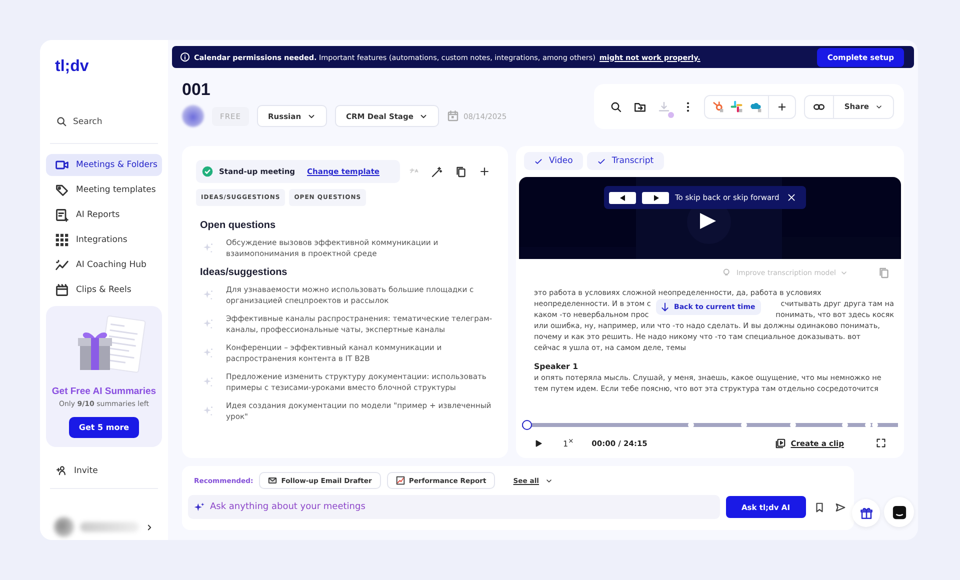 The width and height of the screenshot is (960, 580). What do you see at coordinates (791, 197) in the screenshot?
I see `close-icon` at bounding box center [791, 197].